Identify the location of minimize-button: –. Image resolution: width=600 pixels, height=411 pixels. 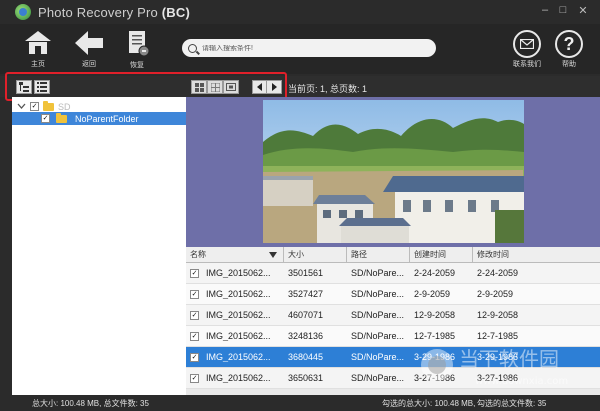
(545, 10).